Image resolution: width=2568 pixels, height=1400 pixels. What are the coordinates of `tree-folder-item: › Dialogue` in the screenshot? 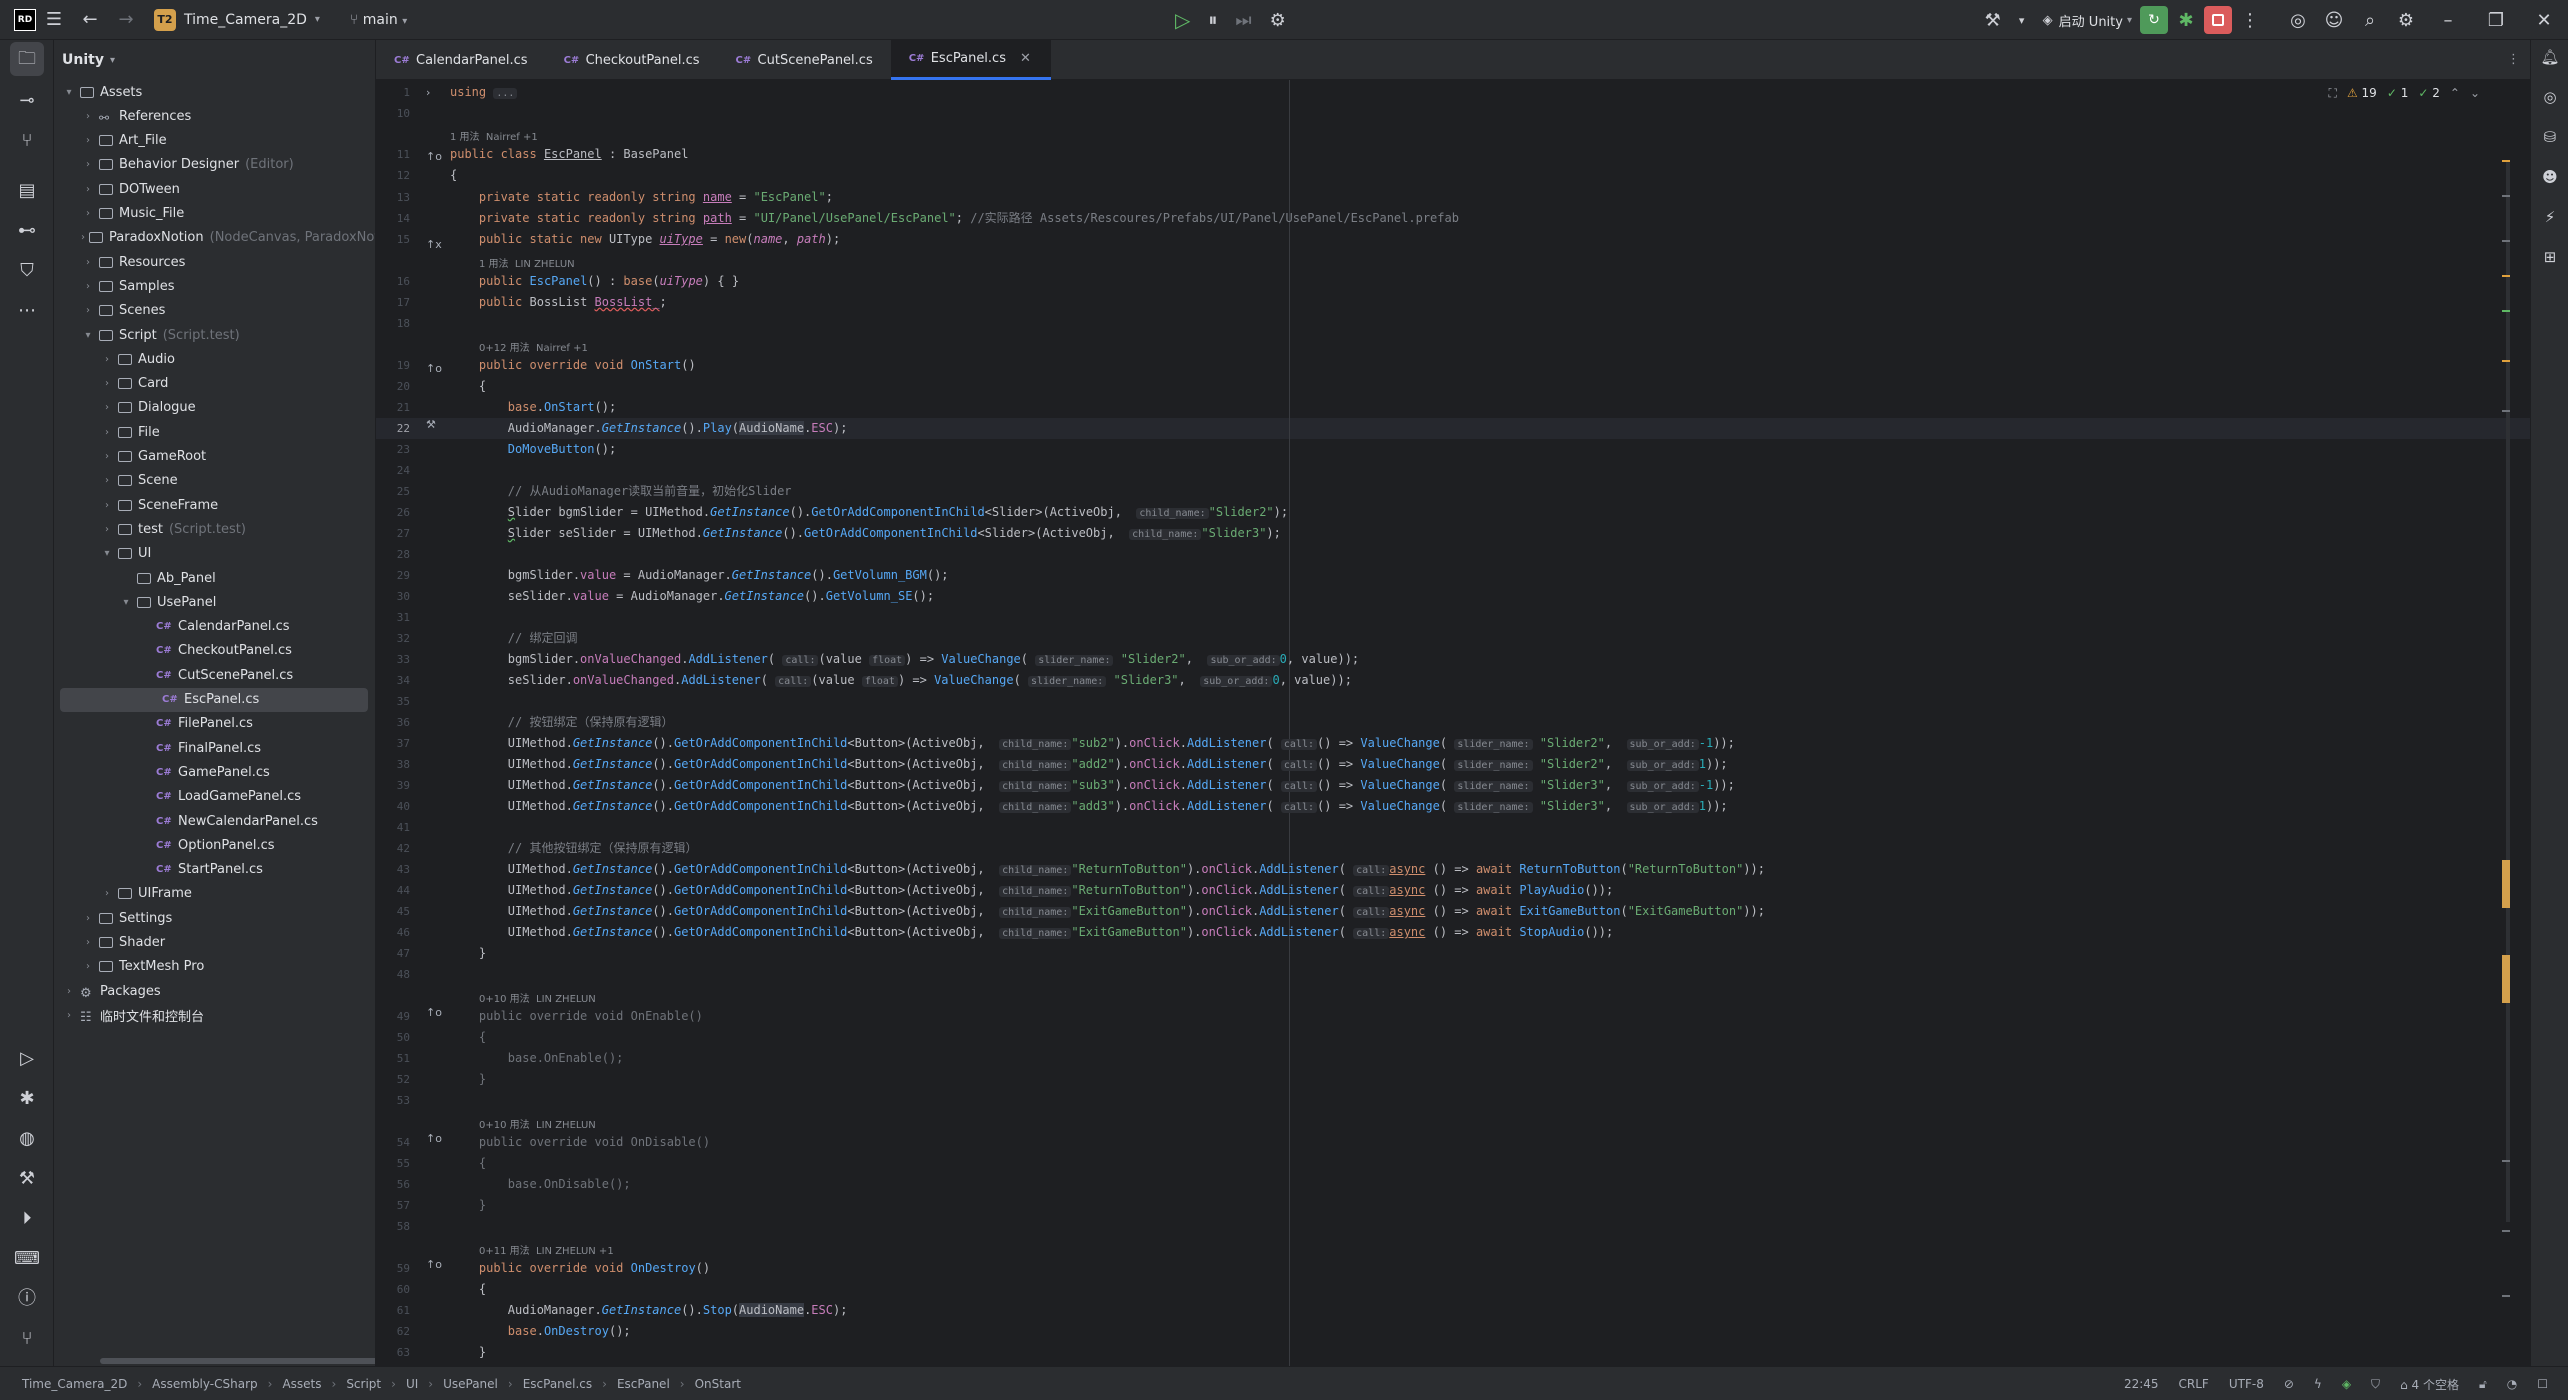 It's located at (214, 408).